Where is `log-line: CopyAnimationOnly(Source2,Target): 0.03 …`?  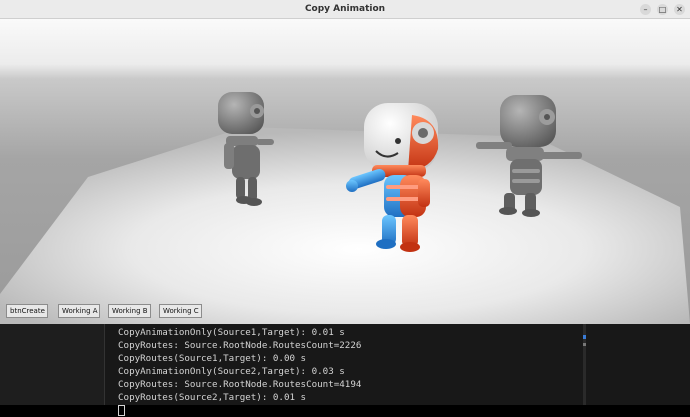 log-line: CopyAnimationOnly(Source2,Target): 0.03 … is located at coordinates (231, 371).